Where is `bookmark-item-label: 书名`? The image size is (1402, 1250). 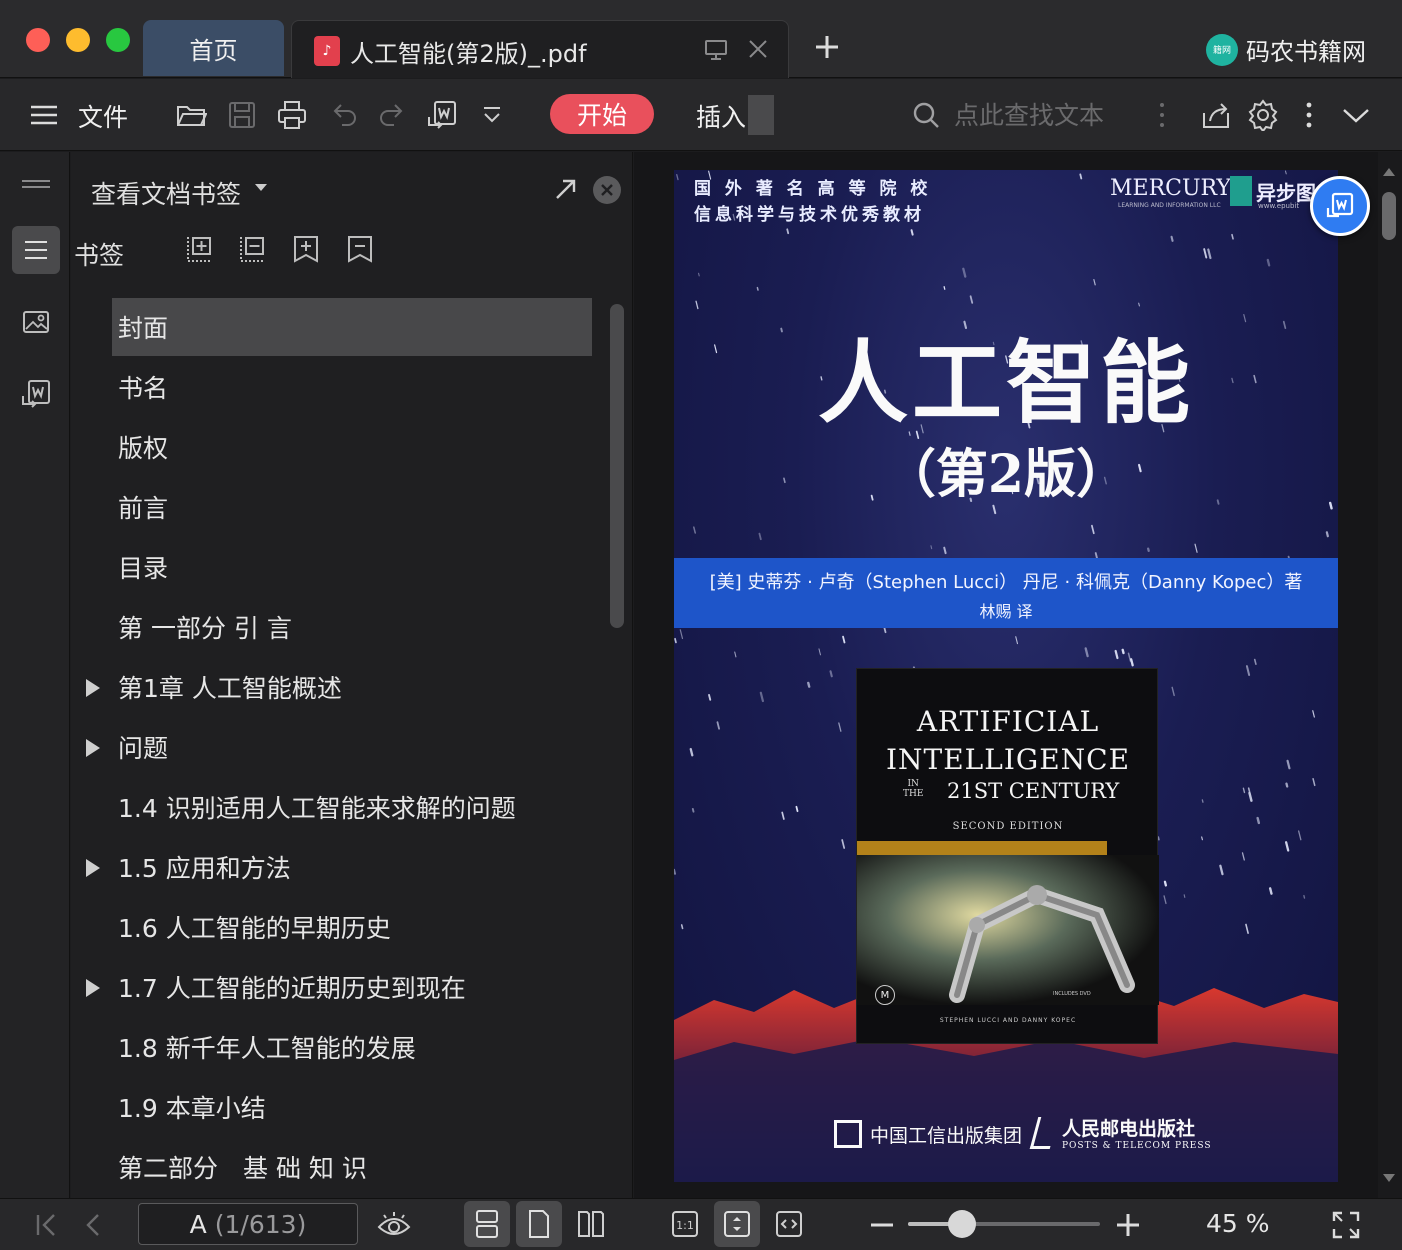 bookmark-item-label: 书名 is located at coordinates (143, 388).